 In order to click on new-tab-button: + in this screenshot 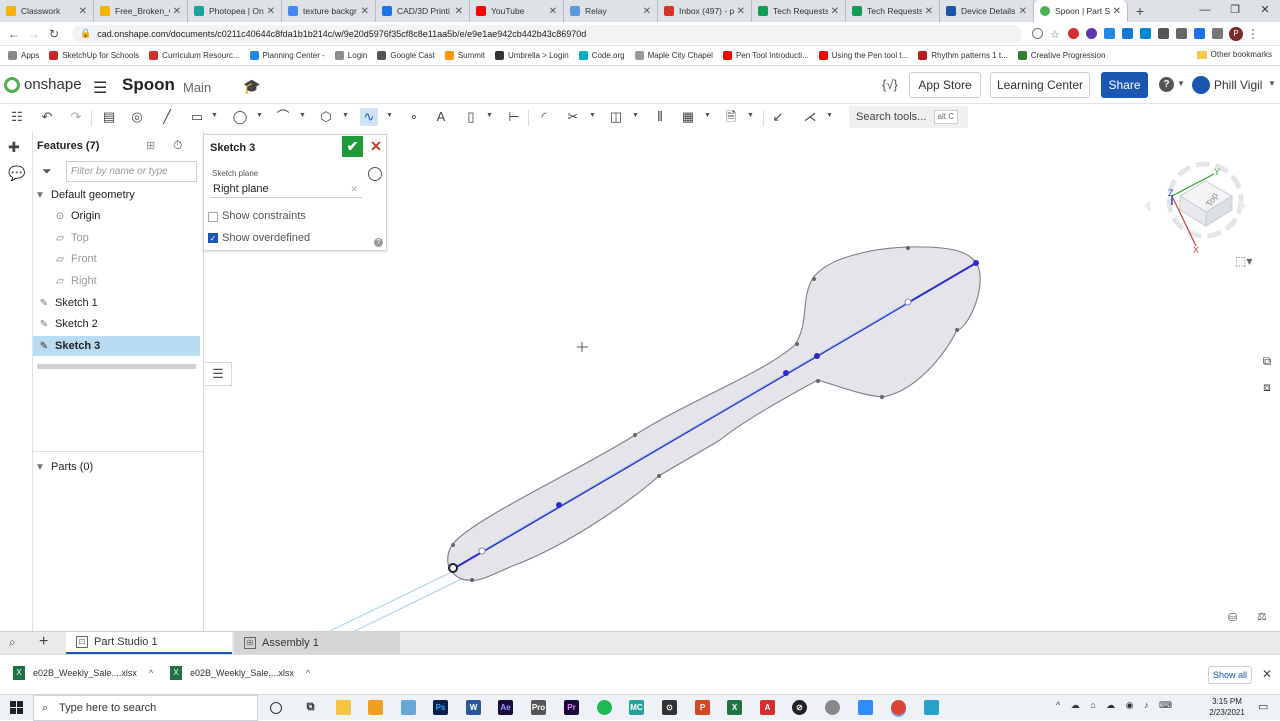, I will do `click(1140, 11)`.